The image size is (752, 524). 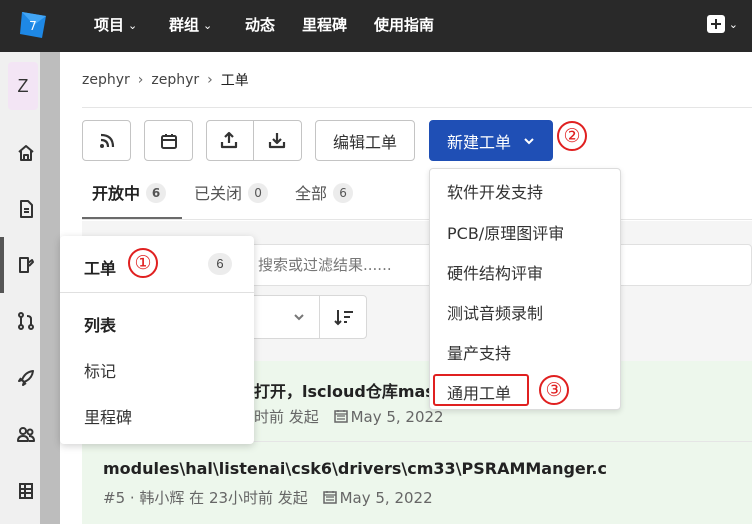 I want to click on breadcrumb: zephyr › zephyr › 工单, so click(x=165, y=80).